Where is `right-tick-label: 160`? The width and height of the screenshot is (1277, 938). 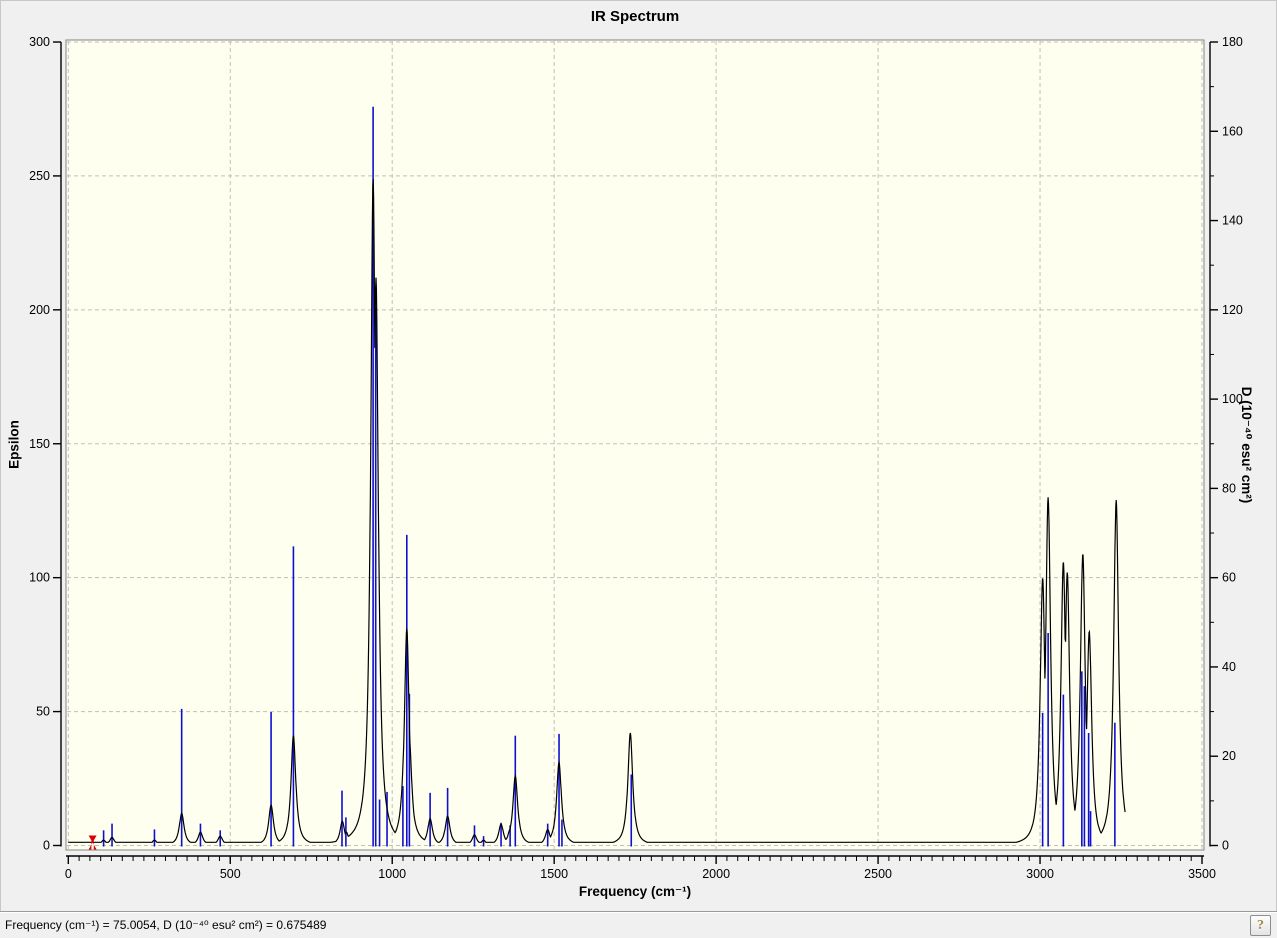
right-tick-label: 160 is located at coordinates (1232, 131).